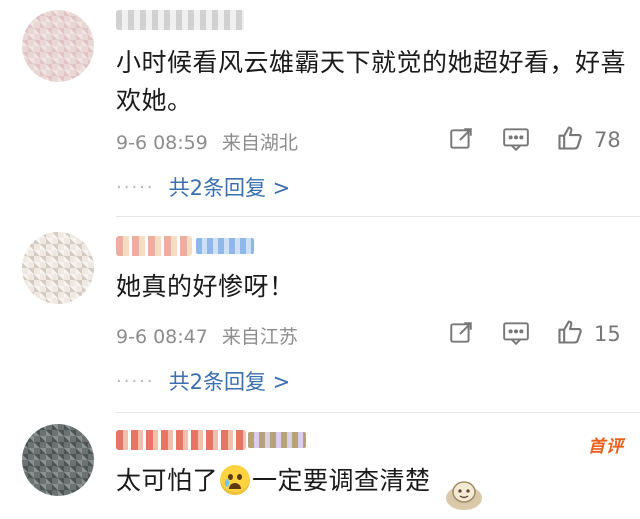 The height and width of the screenshot is (519, 640). Describe the element at coordinates (464, 495) in the screenshot. I see `pendant-sticker-icon` at that location.